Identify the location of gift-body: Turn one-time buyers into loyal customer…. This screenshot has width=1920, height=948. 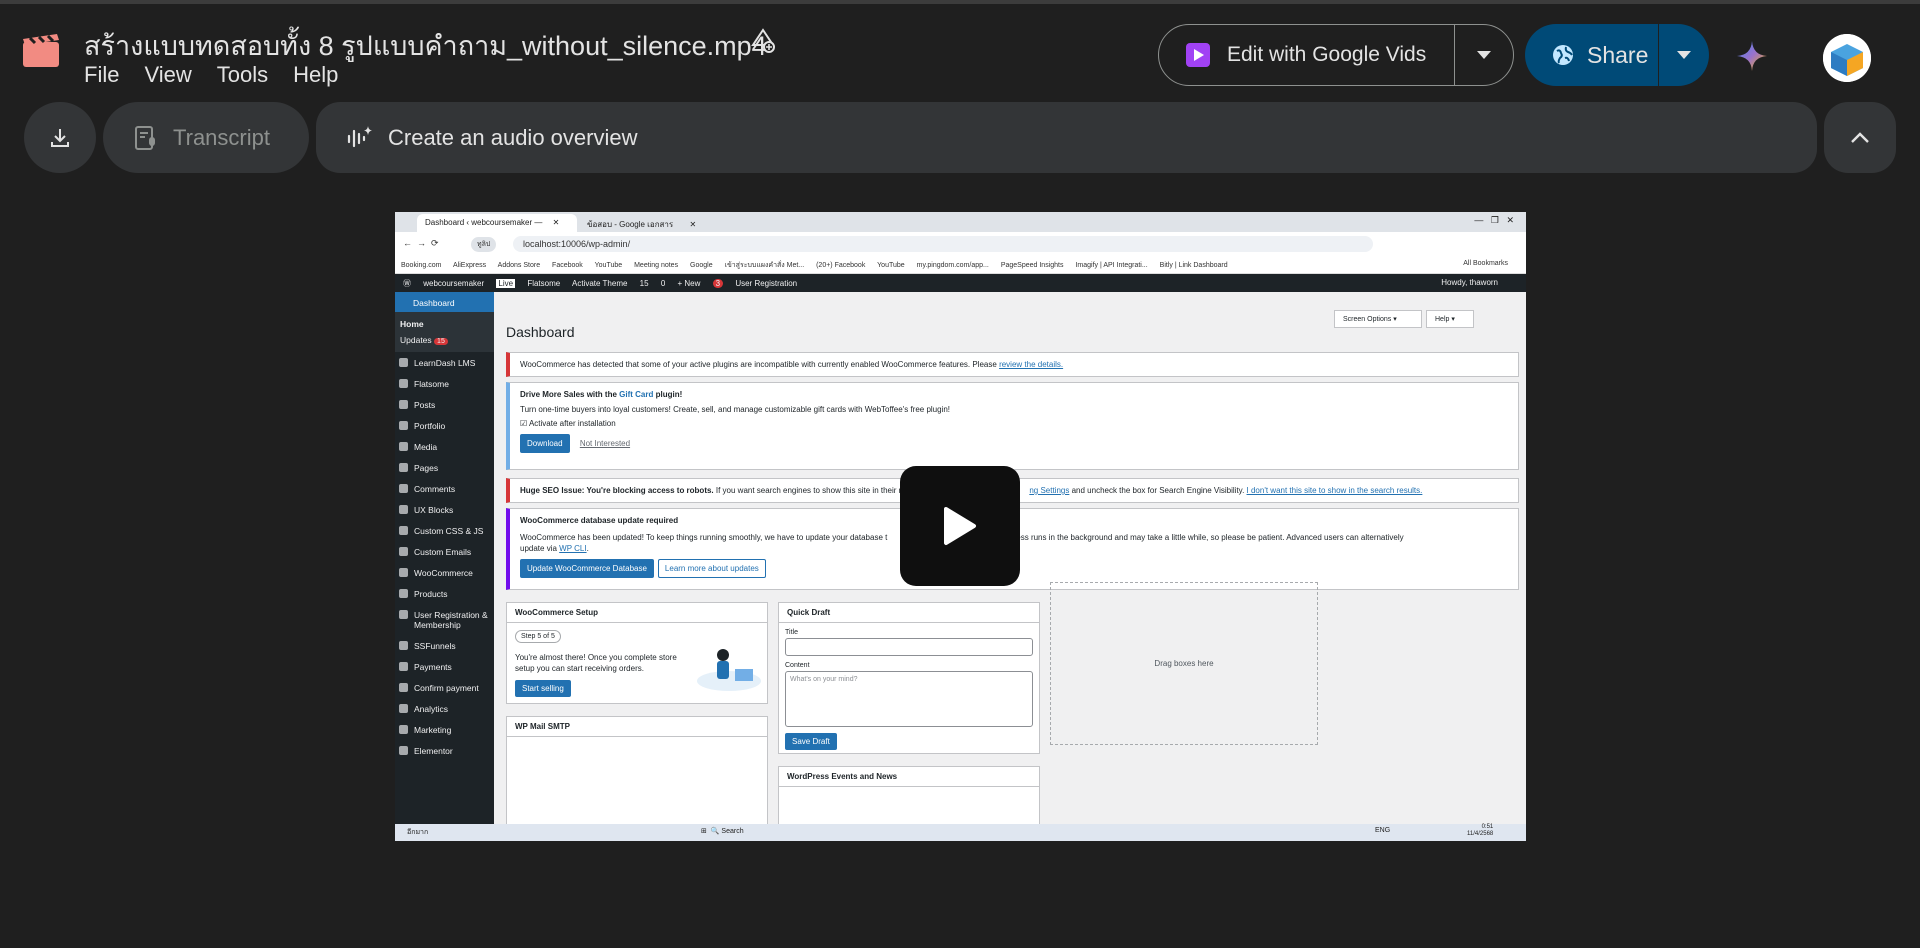
(735, 410).